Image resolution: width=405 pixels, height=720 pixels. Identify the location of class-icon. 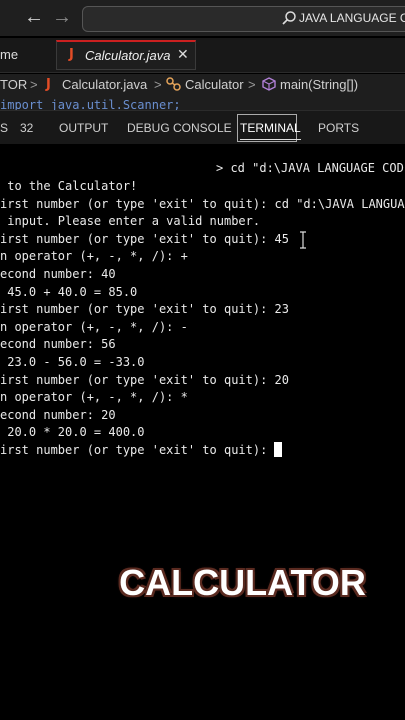
(174, 85).